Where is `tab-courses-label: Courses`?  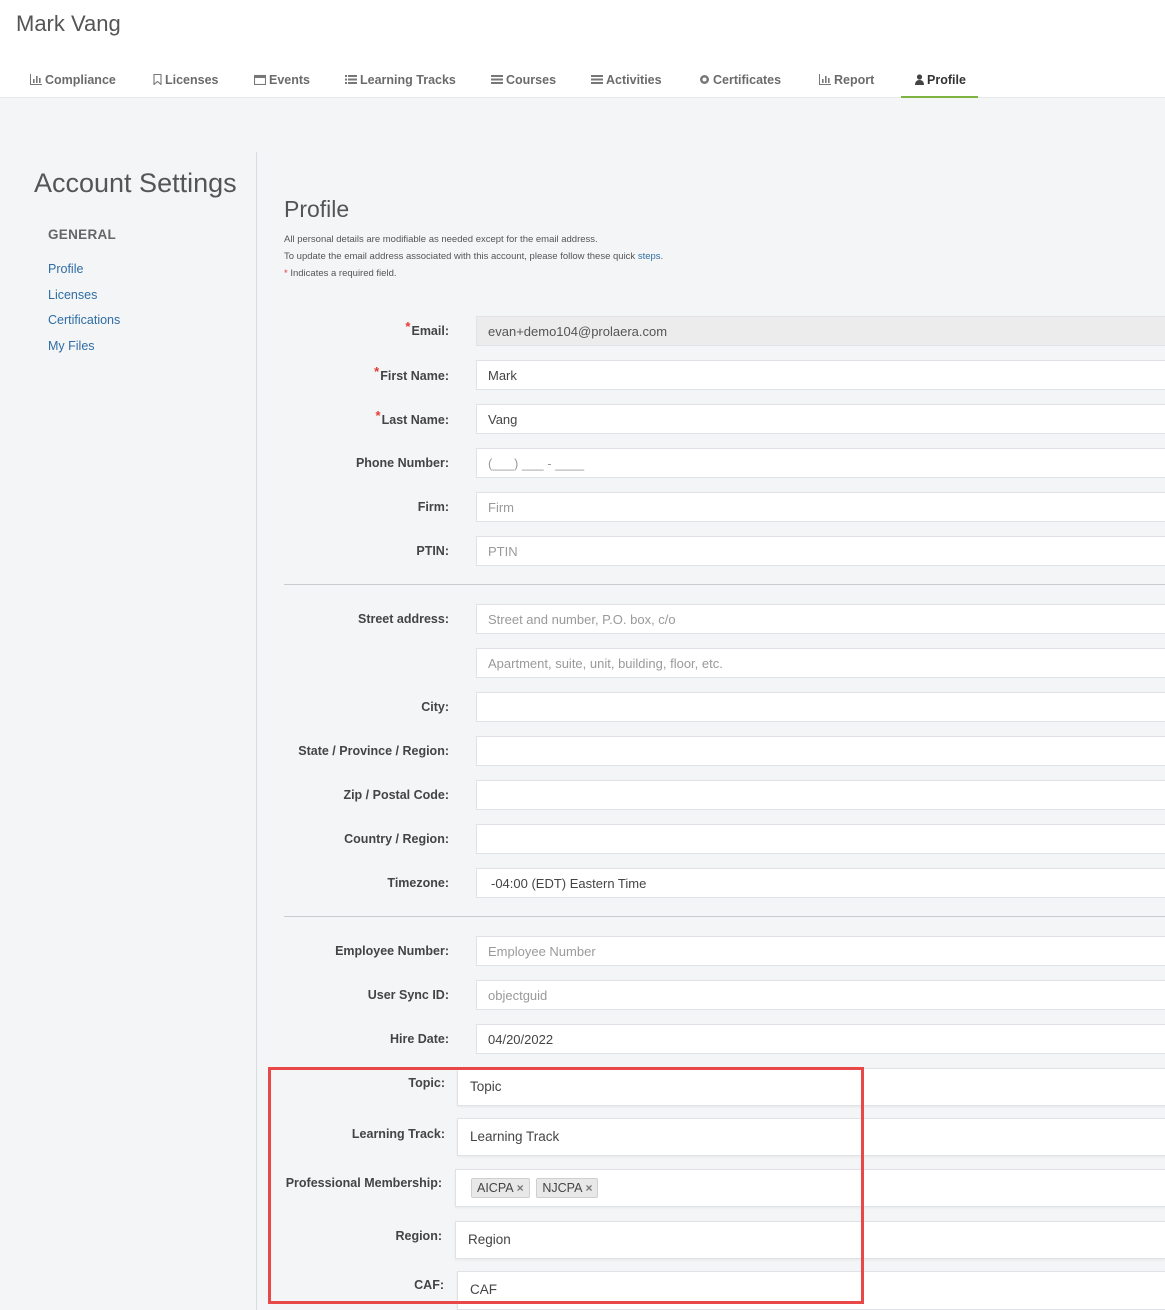
tab-courses-label: Courses is located at coordinates (531, 80).